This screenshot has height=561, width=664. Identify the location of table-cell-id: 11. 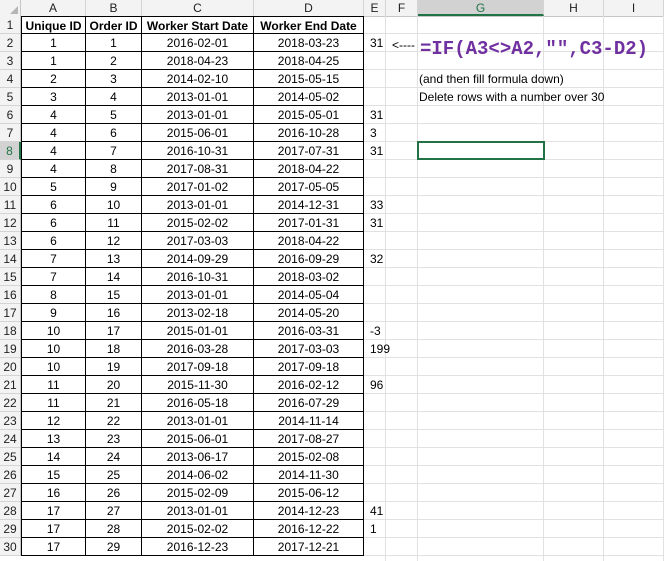
(53, 403).